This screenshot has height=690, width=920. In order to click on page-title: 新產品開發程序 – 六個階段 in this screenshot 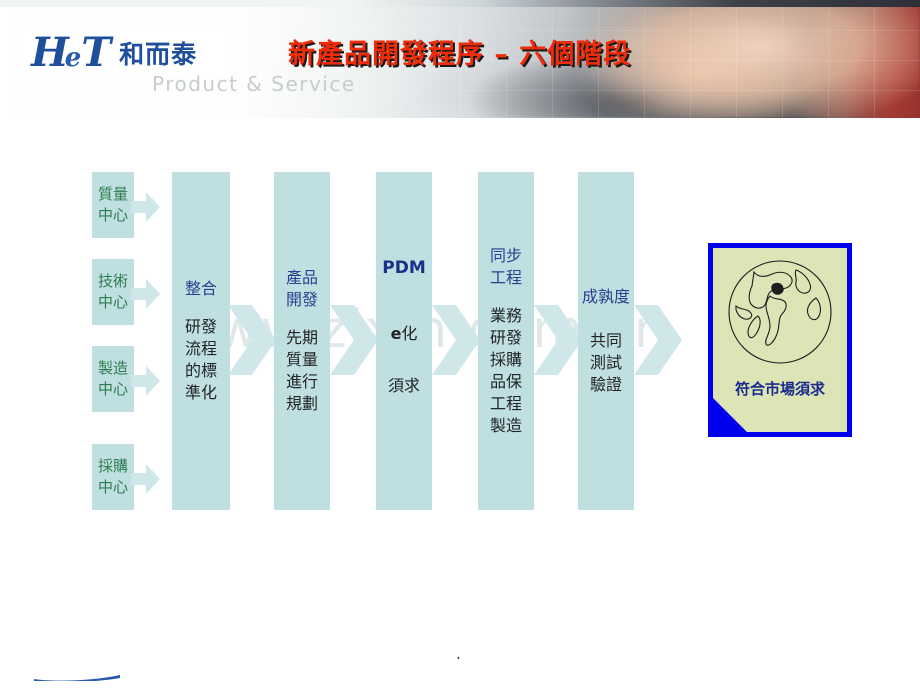, I will do `click(460, 54)`.